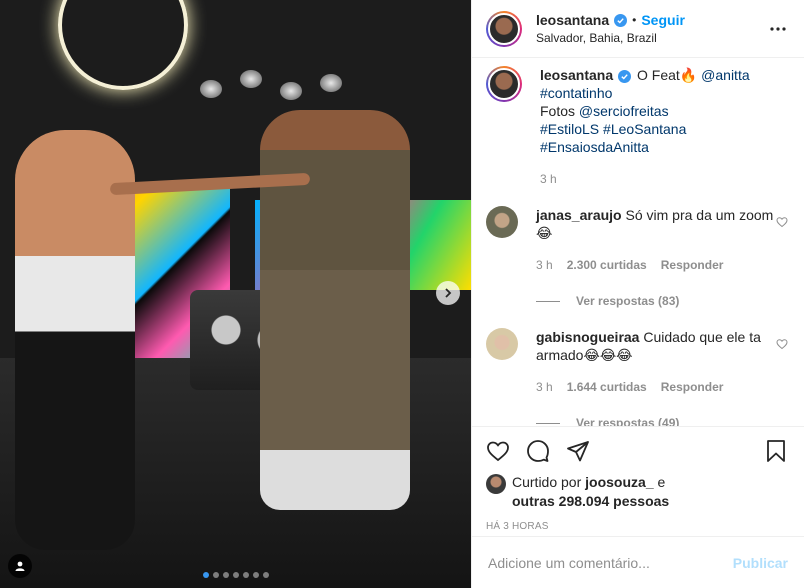 This screenshot has height=588, width=804. Describe the element at coordinates (578, 451) in the screenshot. I see `share-paper-plane-icon` at that location.